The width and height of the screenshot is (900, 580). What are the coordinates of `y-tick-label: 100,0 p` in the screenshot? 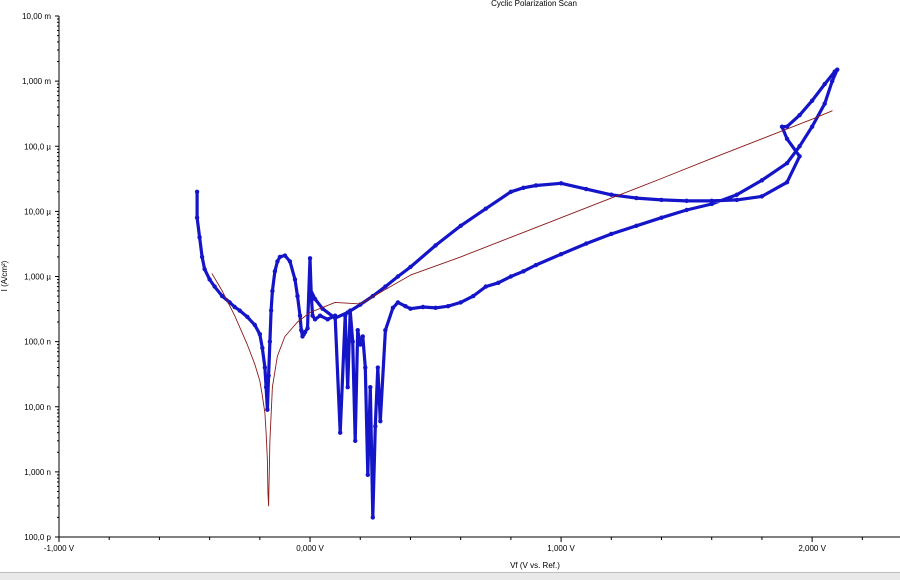 It's located at (37, 537).